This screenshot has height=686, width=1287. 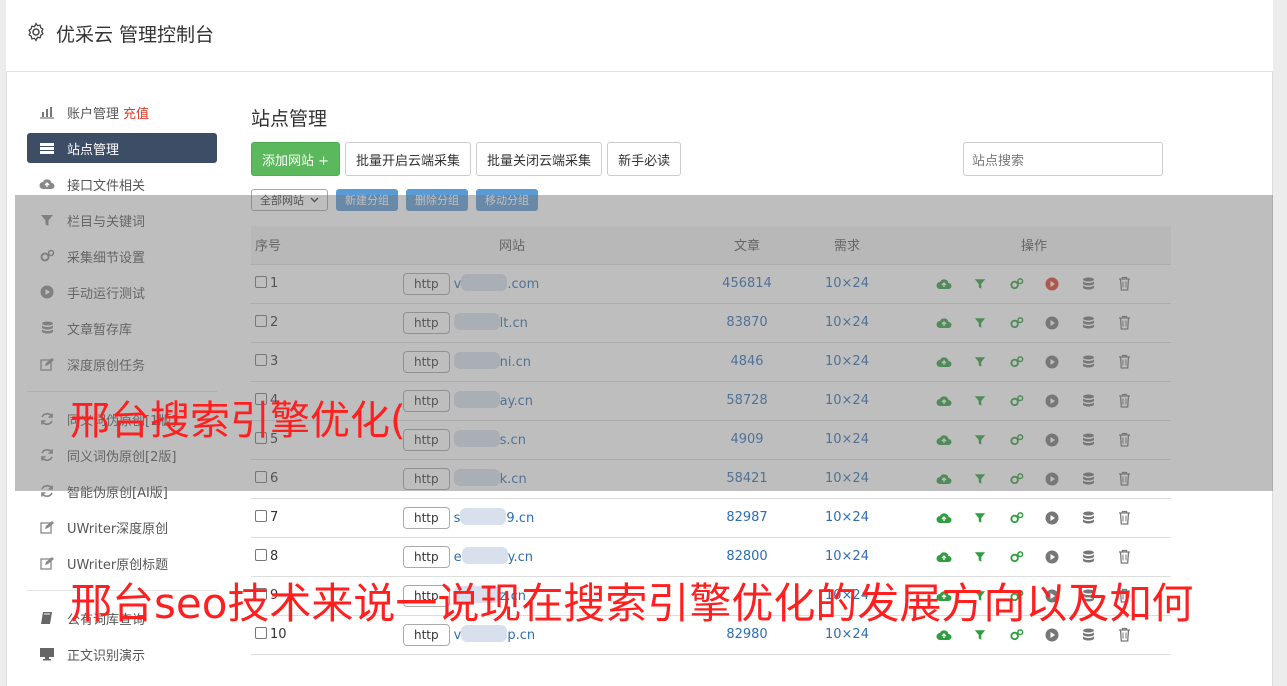 What do you see at coordinates (47, 148) in the screenshot?
I see `server-icon` at bounding box center [47, 148].